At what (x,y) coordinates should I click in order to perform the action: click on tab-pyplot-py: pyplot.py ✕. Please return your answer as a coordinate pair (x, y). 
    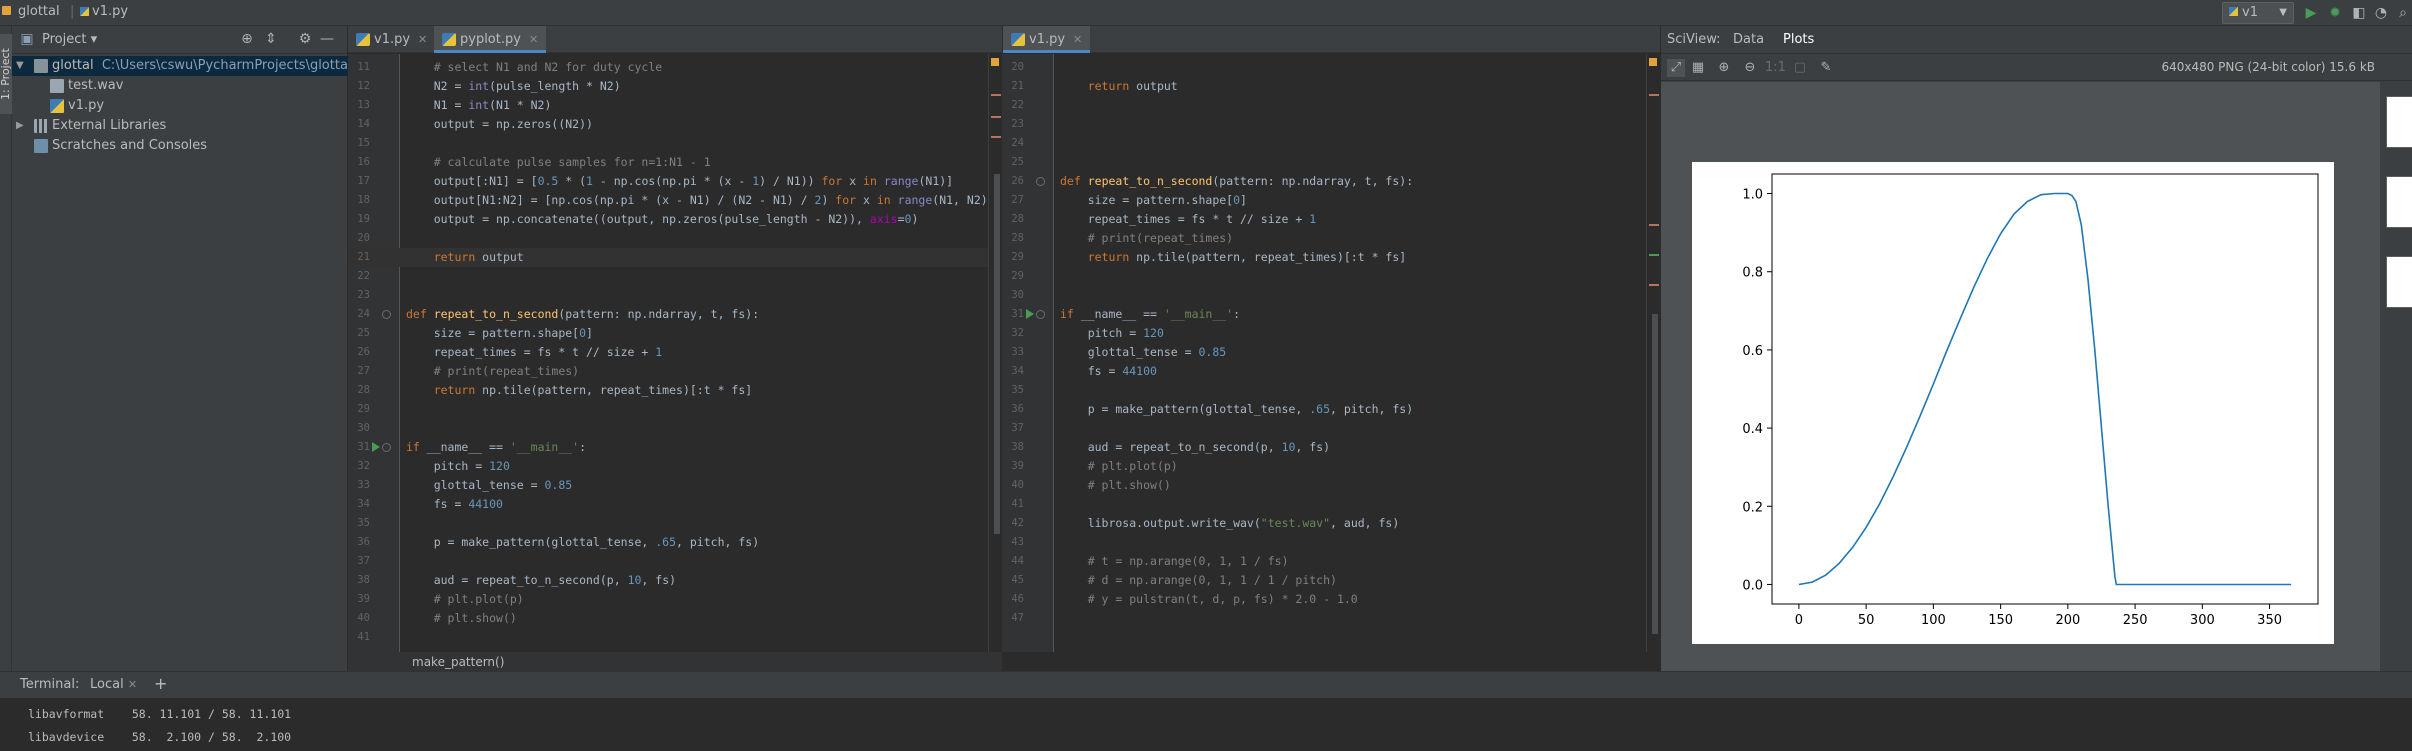
    Looking at the image, I should click on (490, 39).